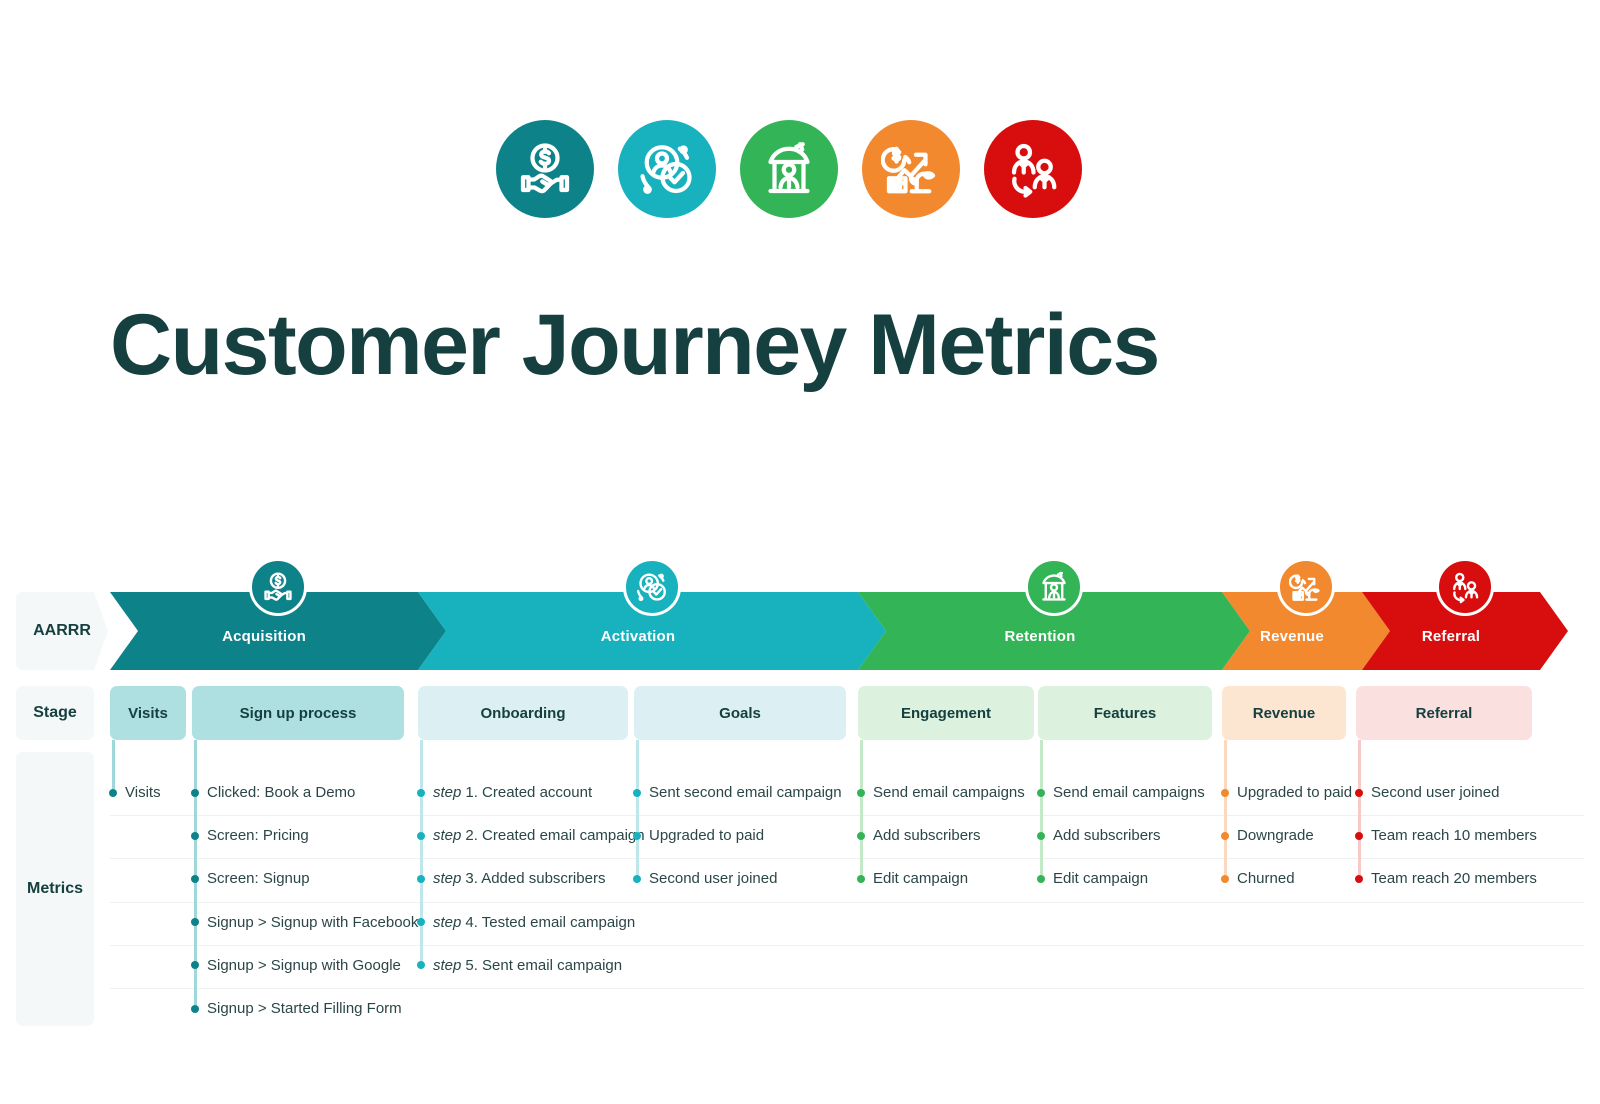  I want to click on metric-label: 1. Created account, so click(529, 792).